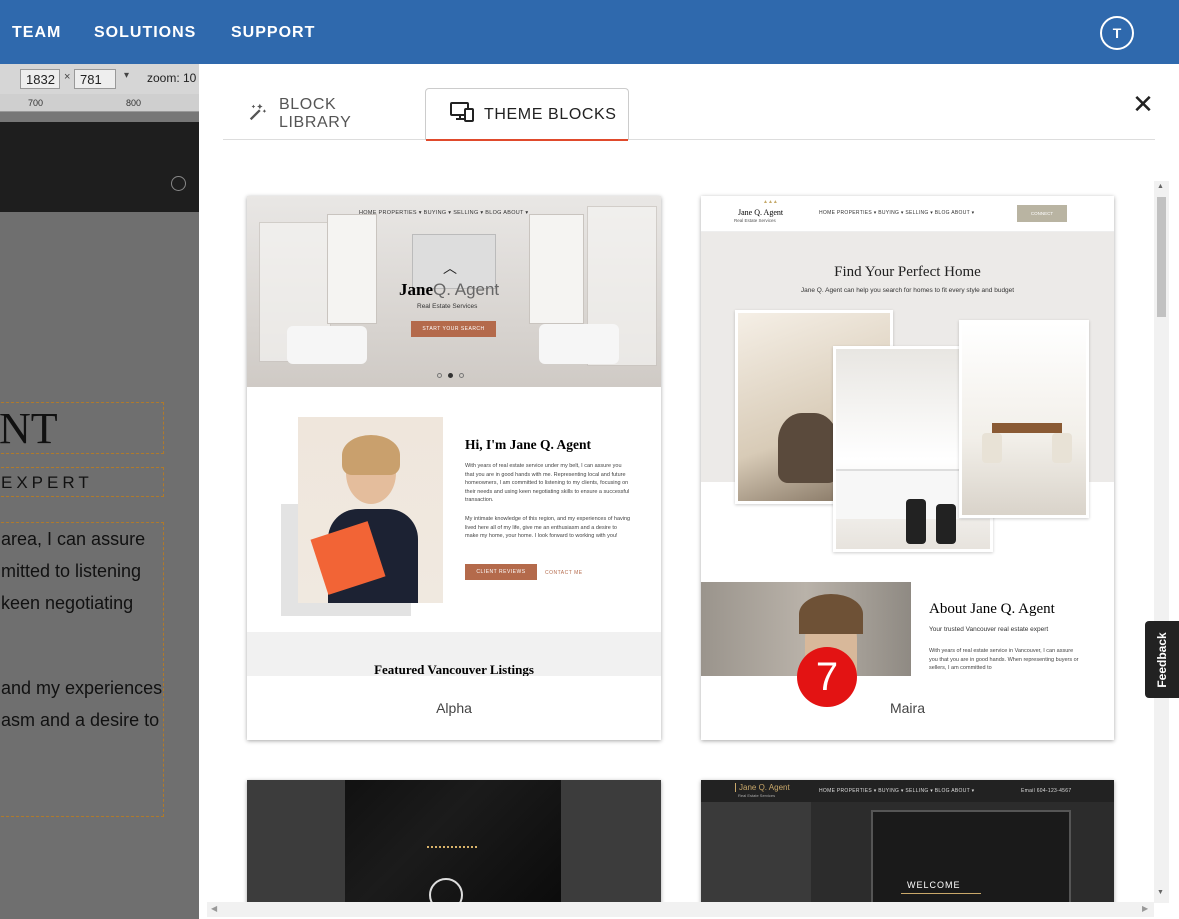 The height and width of the screenshot is (919, 1179). Describe the element at coordinates (827, 677) in the screenshot. I see `step-badge: 7` at that location.